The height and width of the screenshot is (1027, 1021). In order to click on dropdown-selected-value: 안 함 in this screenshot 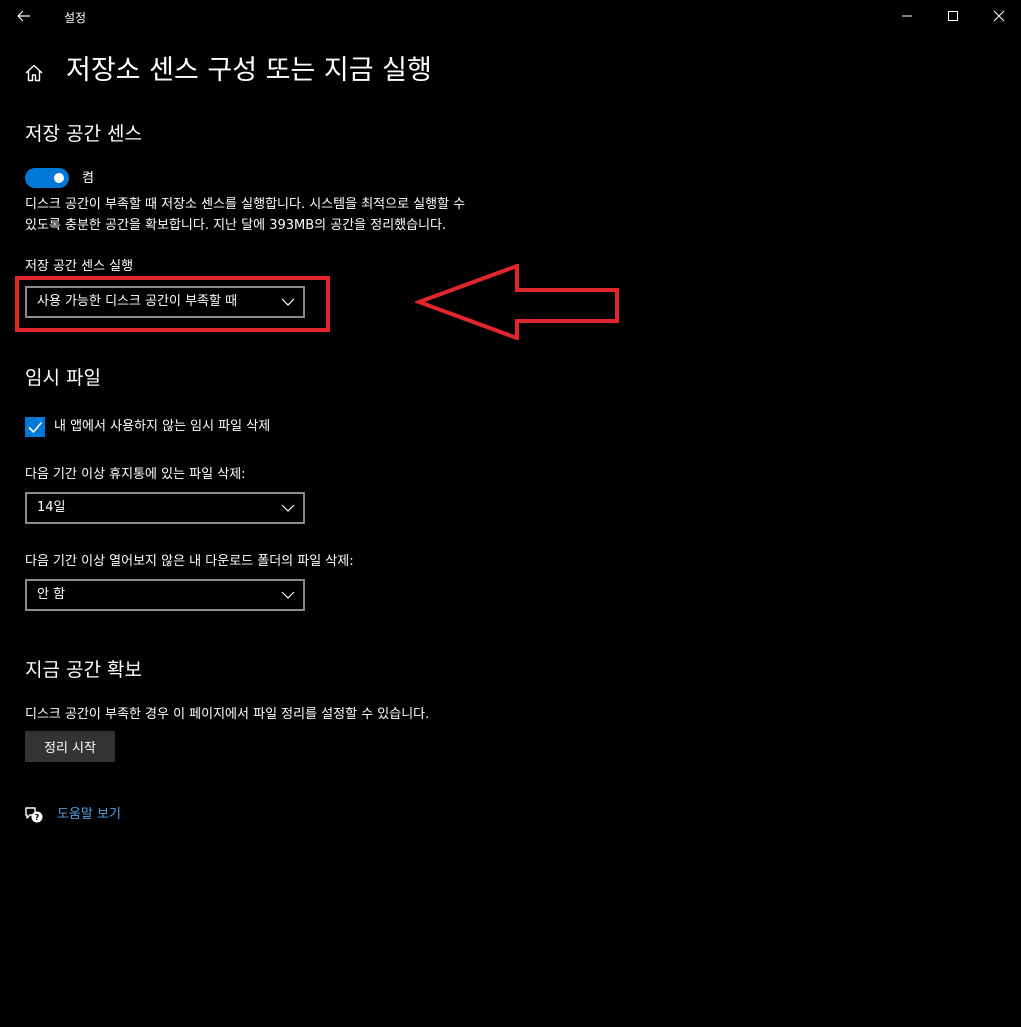, I will do `click(51, 594)`.